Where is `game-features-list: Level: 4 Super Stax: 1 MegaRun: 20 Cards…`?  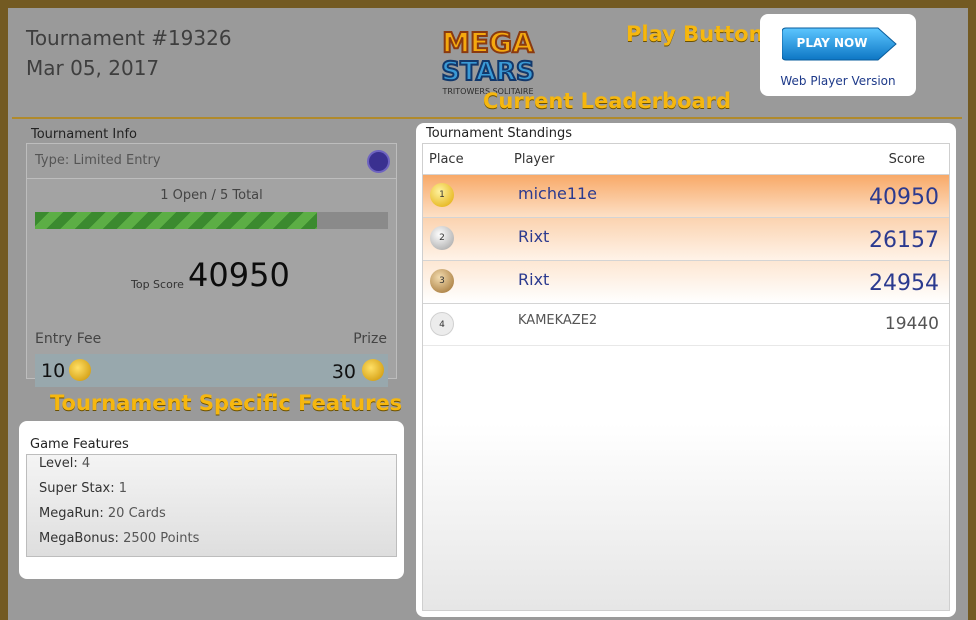
game-features-list: Level: 4 Super Stax: 1 MegaRun: 20 Cards… is located at coordinates (211, 505).